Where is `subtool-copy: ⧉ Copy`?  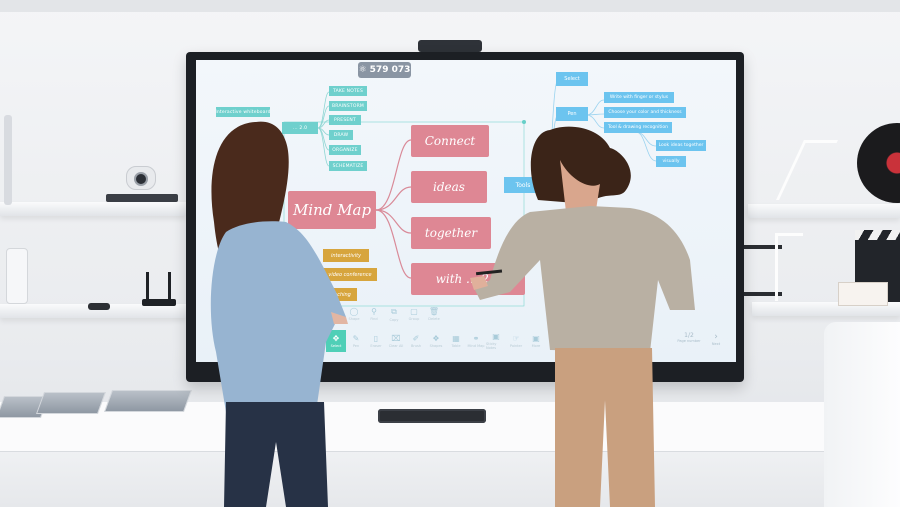
subtool-copy: ⧉ Copy is located at coordinates (394, 314).